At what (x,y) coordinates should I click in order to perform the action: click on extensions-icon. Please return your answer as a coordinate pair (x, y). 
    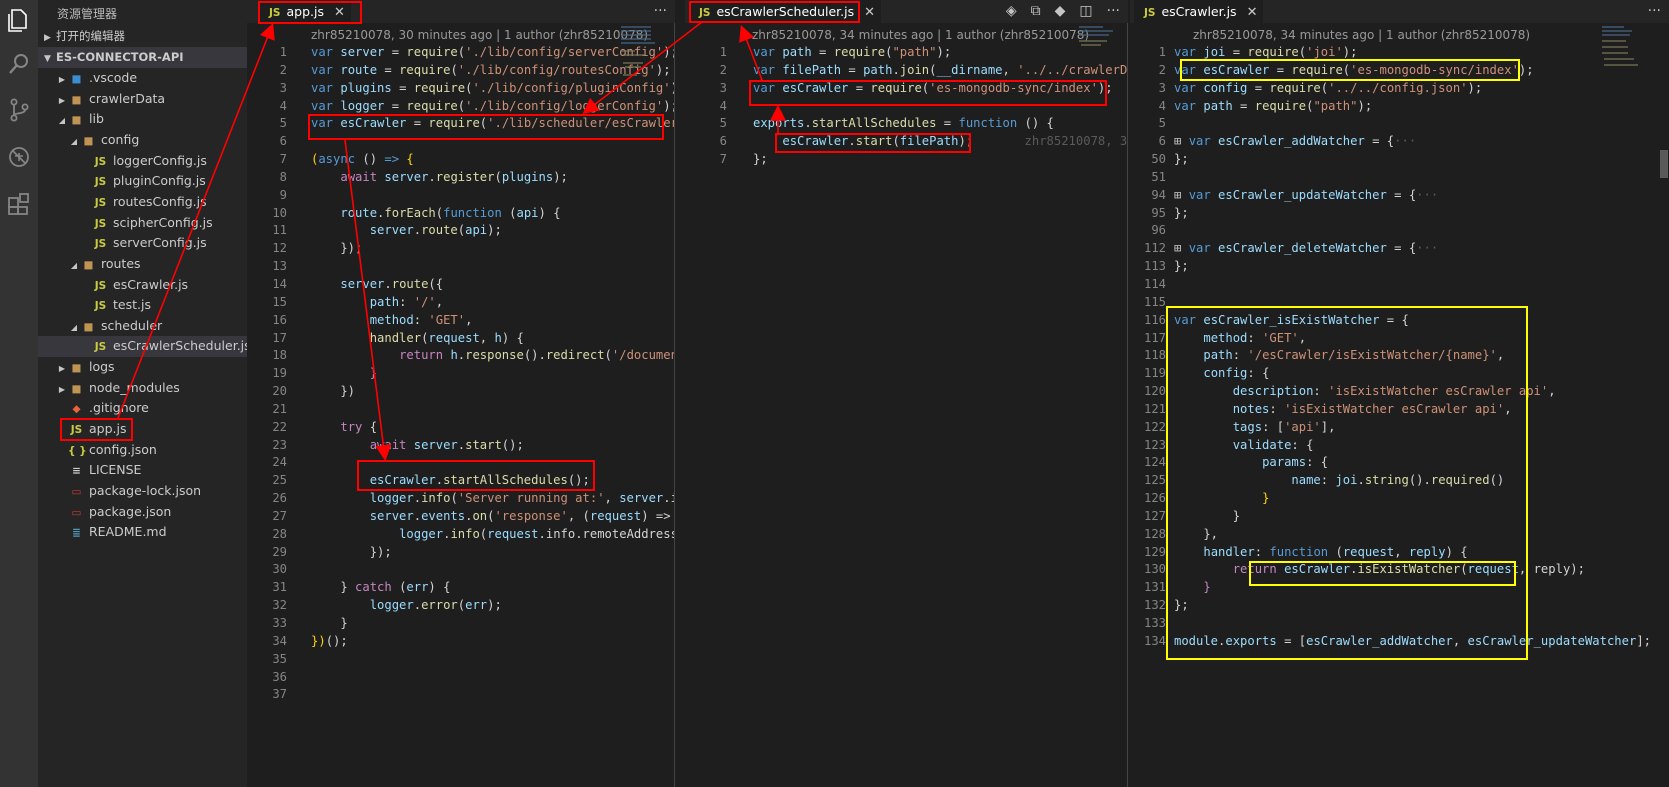
    Looking at the image, I should click on (19, 204).